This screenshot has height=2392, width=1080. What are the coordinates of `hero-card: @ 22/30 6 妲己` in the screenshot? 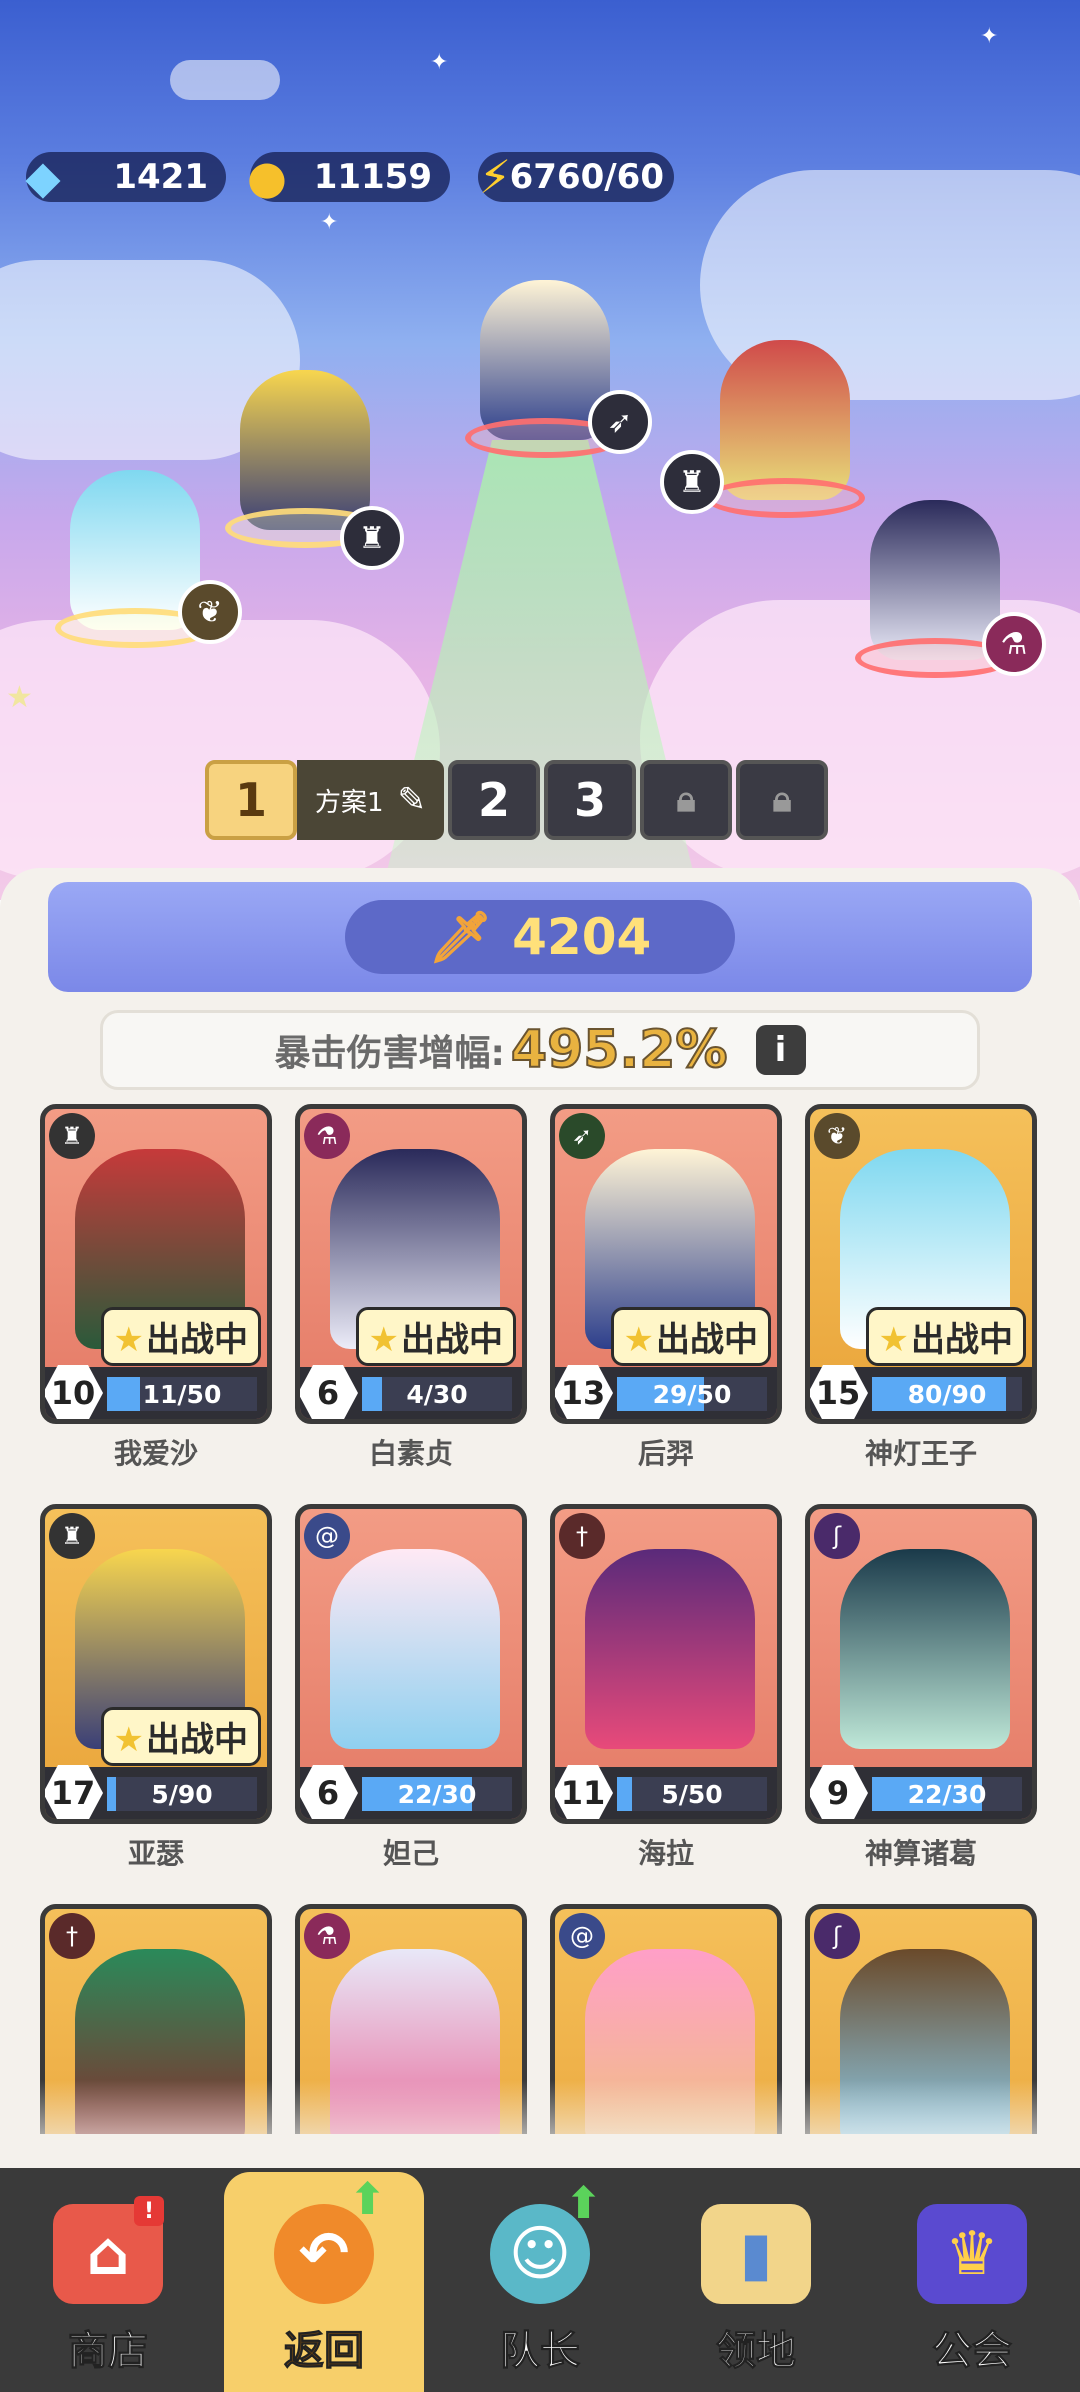 It's located at (411, 1704).